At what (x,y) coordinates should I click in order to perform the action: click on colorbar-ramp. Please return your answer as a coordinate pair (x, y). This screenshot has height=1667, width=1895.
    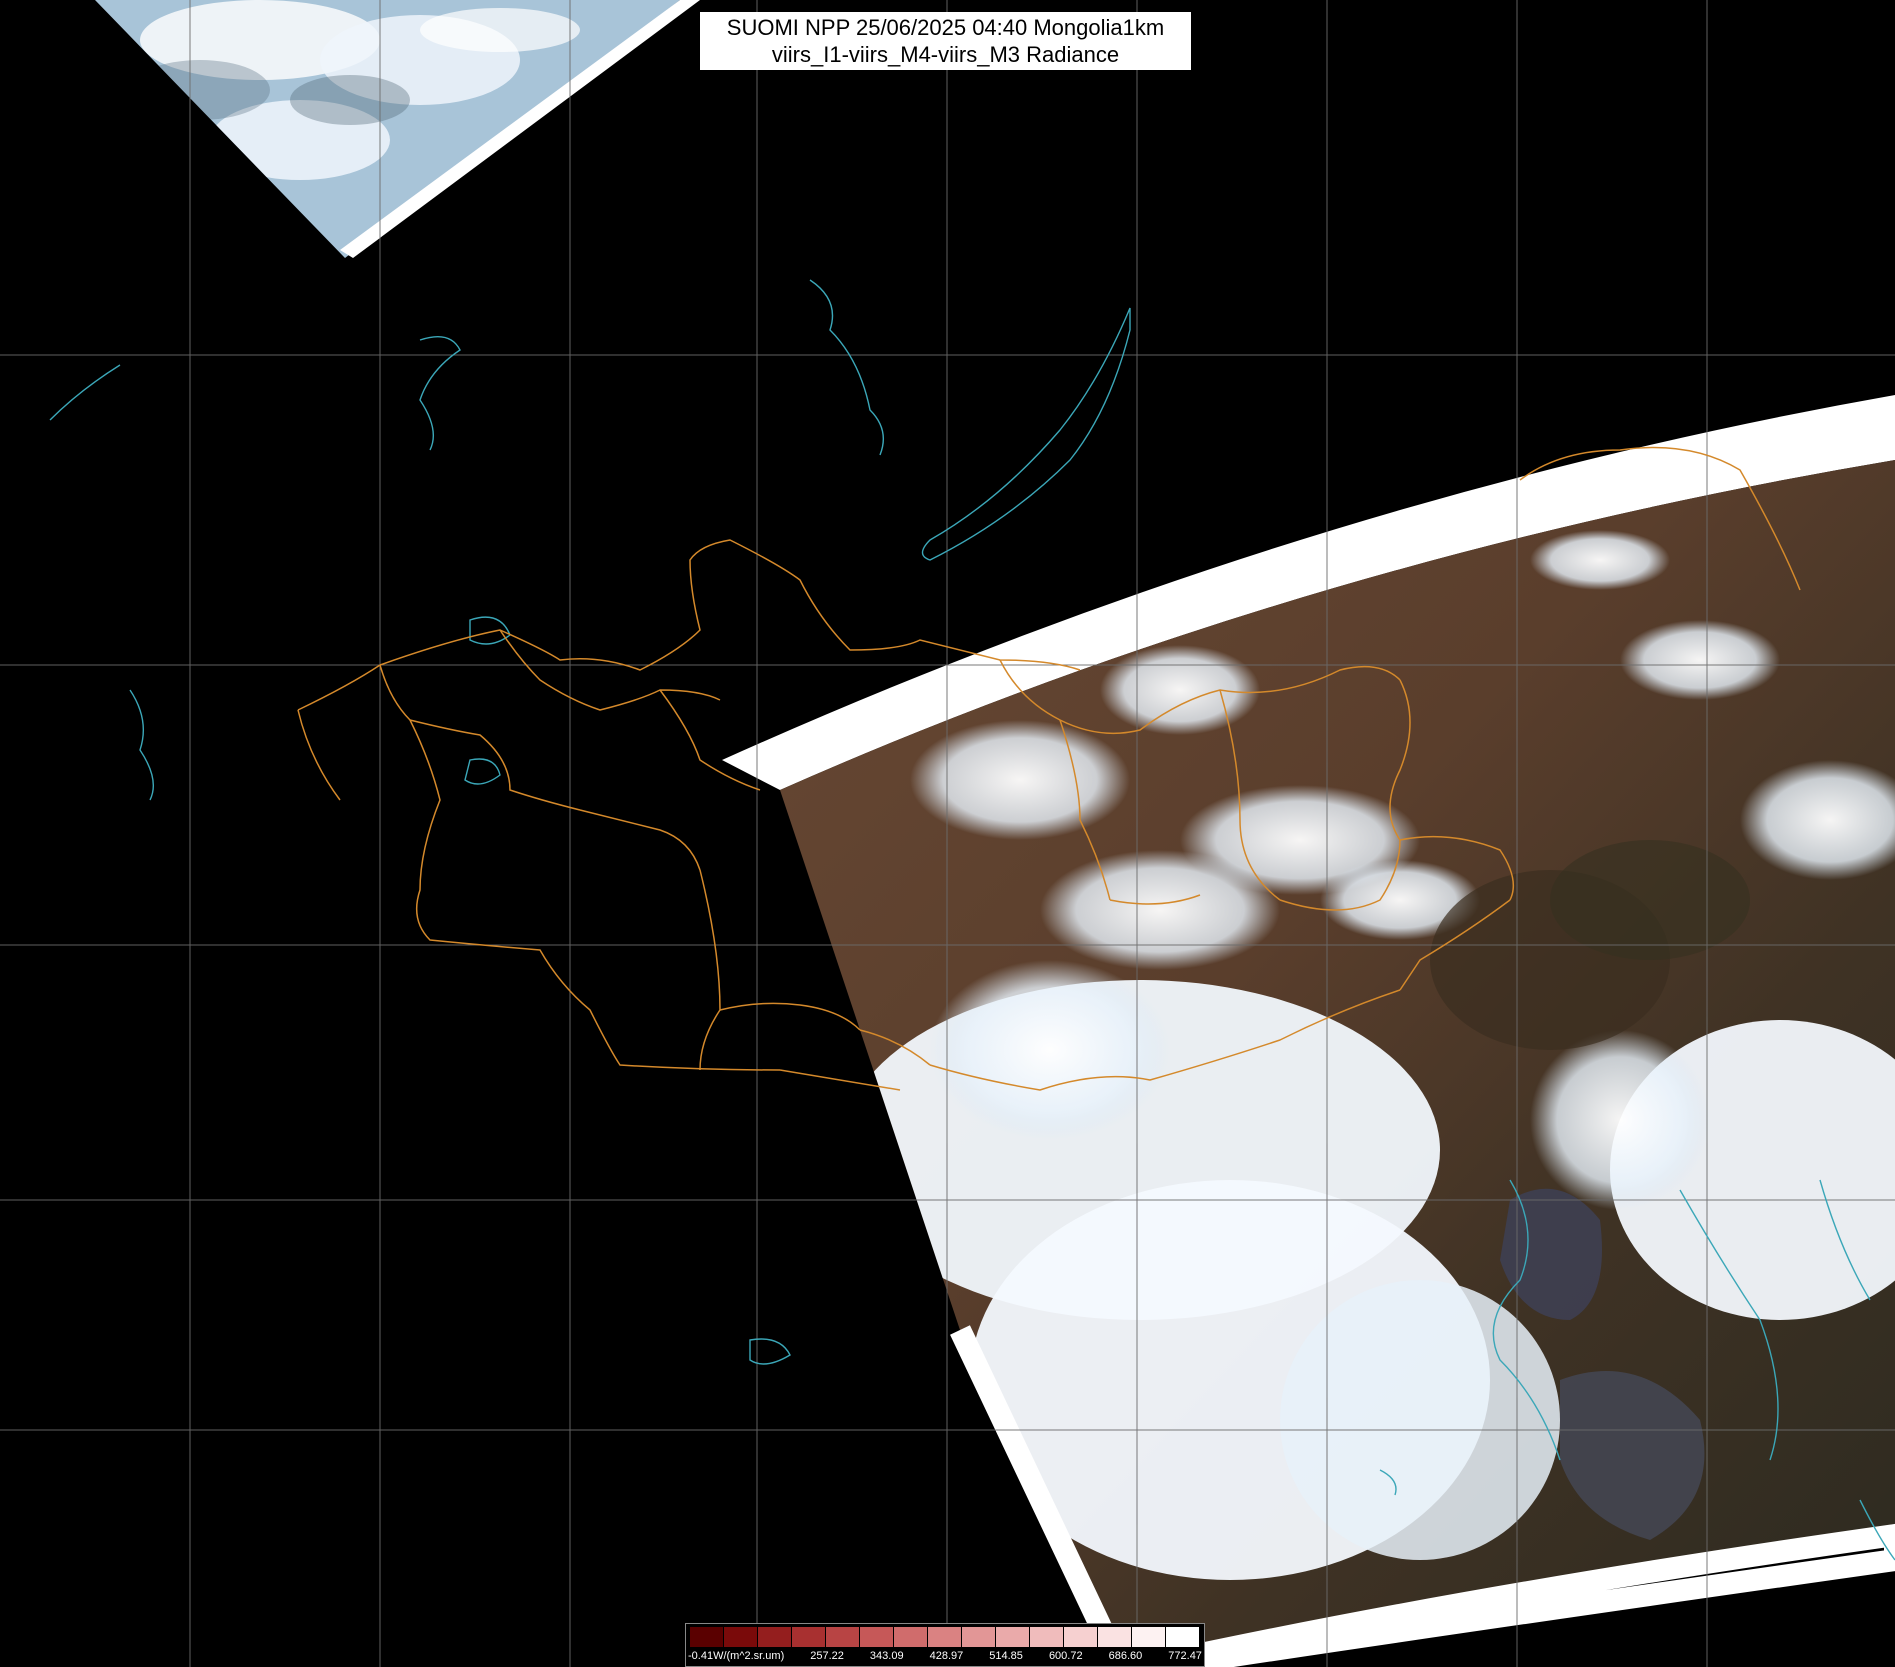
    Looking at the image, I should click on (945, 1637).